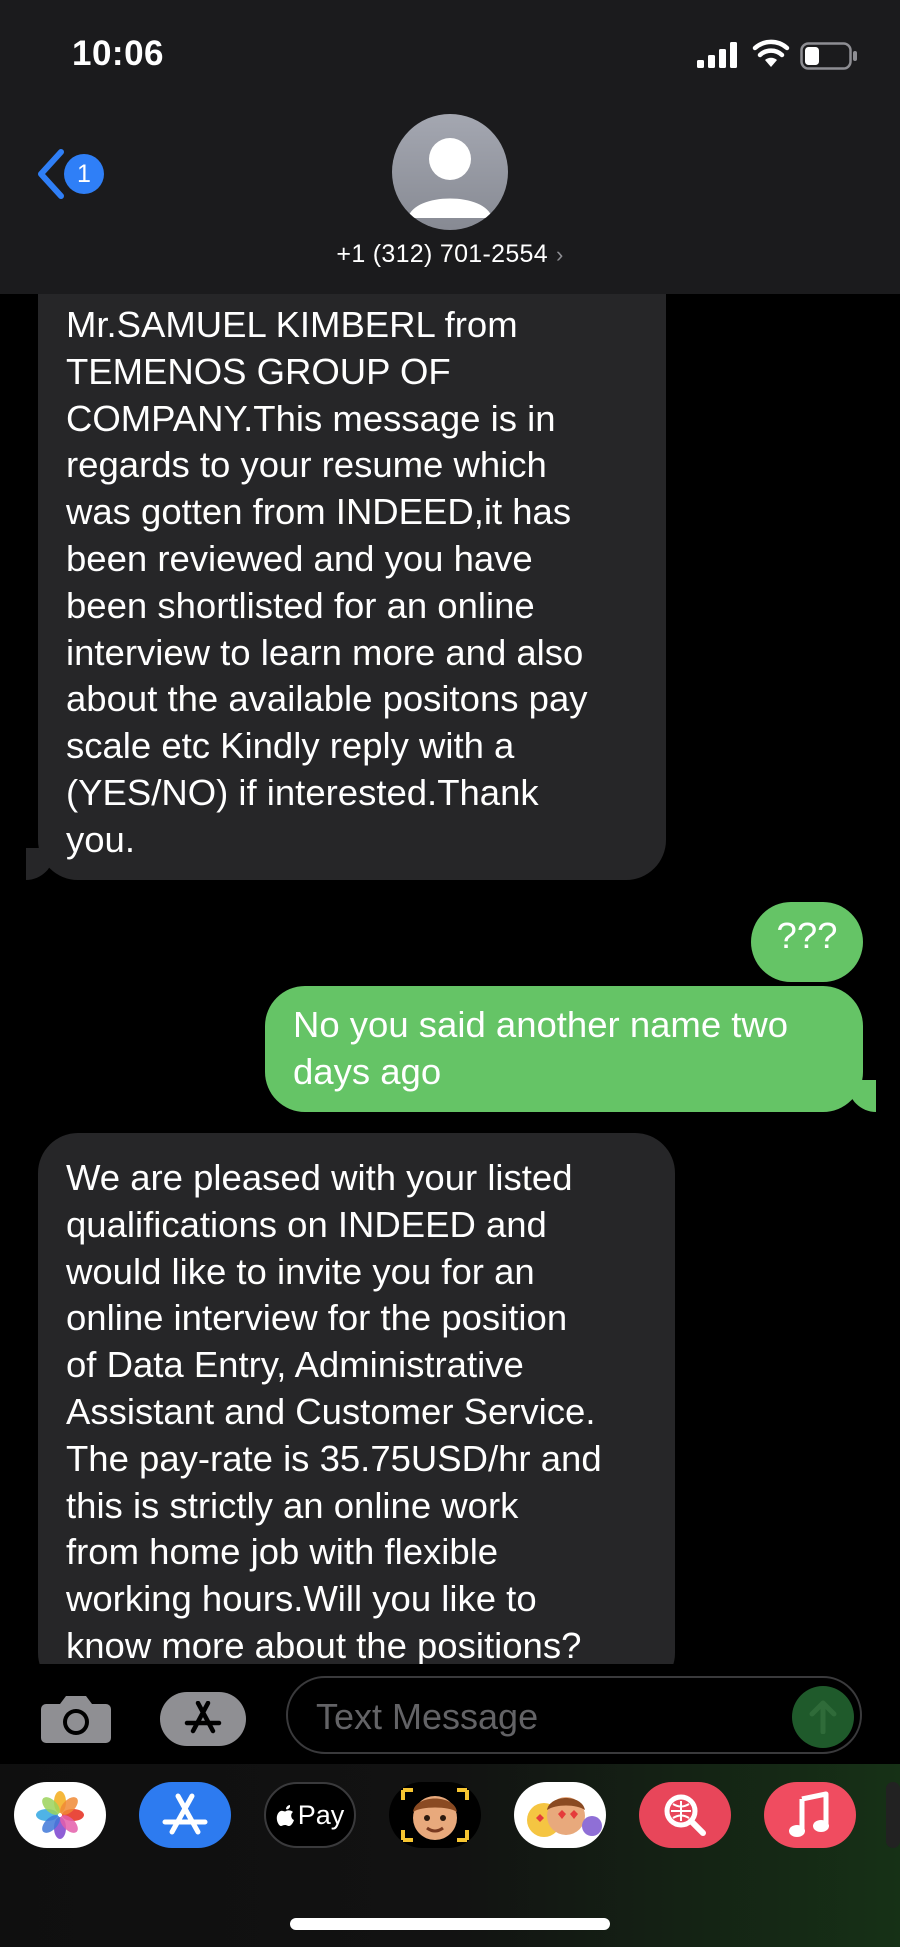 The height and width of the screenshot is (1947, 900). I want to click on send-button, so click(823, 1717).